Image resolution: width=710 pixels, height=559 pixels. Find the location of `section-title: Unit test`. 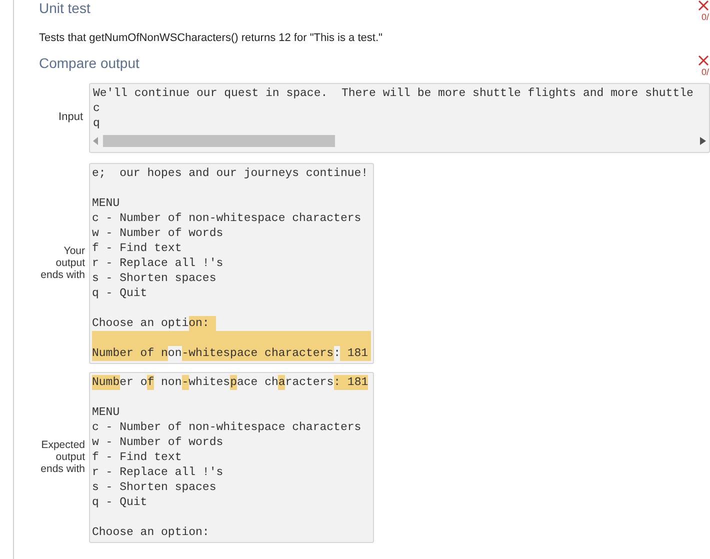

section-title: Unit test is located at coordinates (64, 8).